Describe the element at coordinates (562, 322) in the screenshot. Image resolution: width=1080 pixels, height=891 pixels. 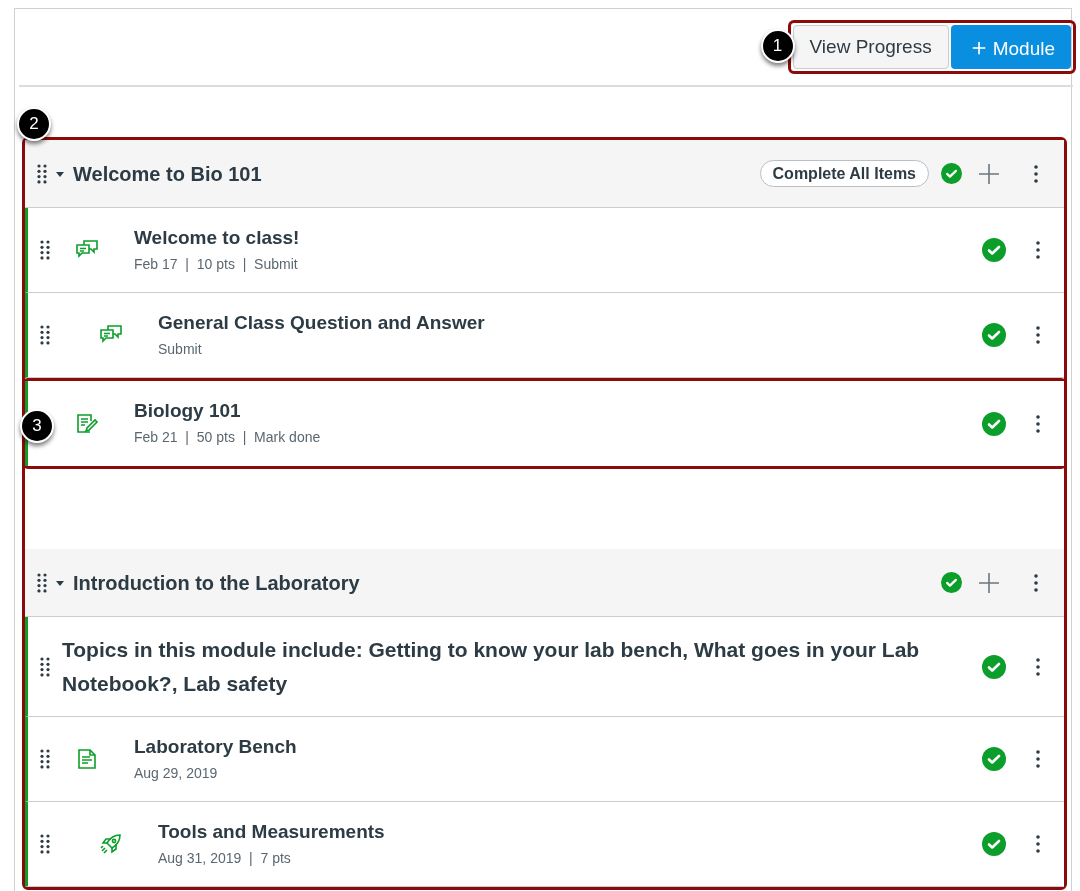
I see `item-title-link: General Class Question and Answer` at that location.